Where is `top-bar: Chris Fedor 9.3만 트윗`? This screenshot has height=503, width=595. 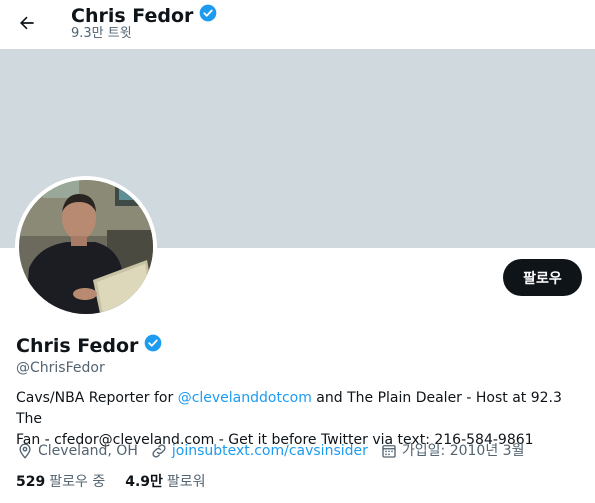 top-bar: Chris Fedor 9.3만 트윗 is located at coordinates (297, 24).